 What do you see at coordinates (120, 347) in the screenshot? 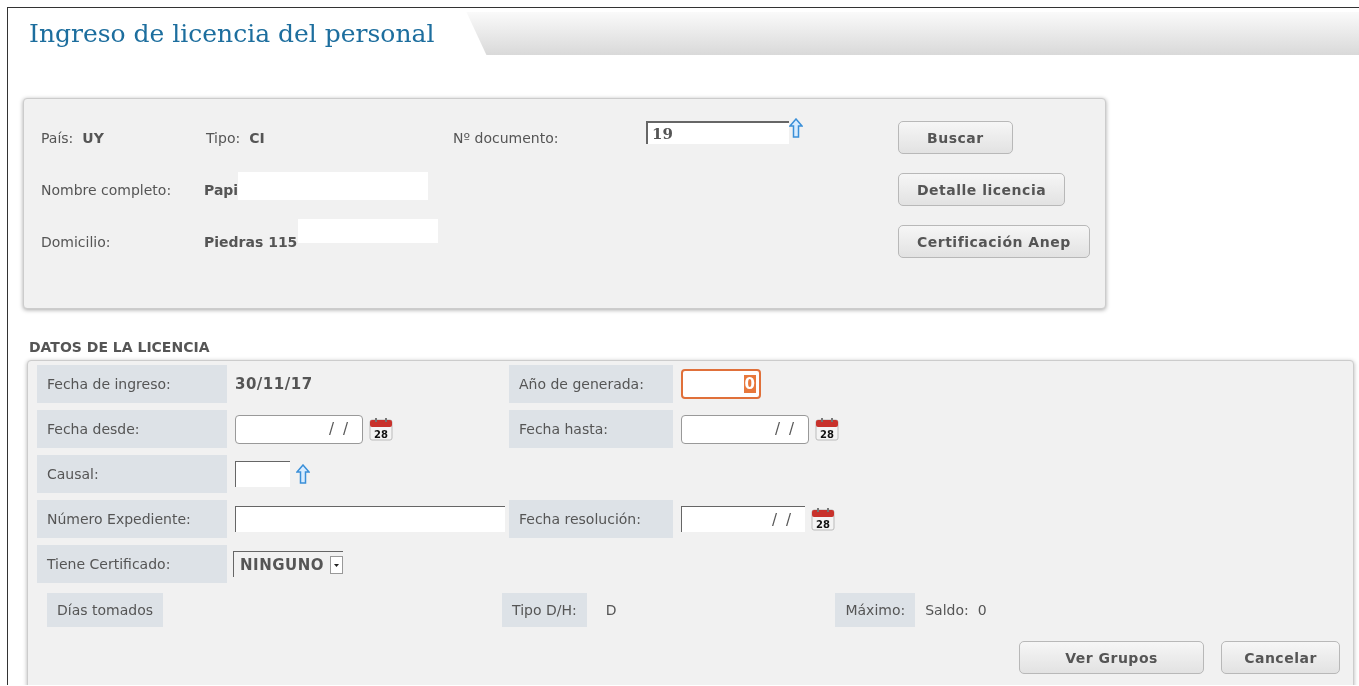
I see `section-heading: DATOS DE LA LICENCIA` at bounding box center [120, 347].